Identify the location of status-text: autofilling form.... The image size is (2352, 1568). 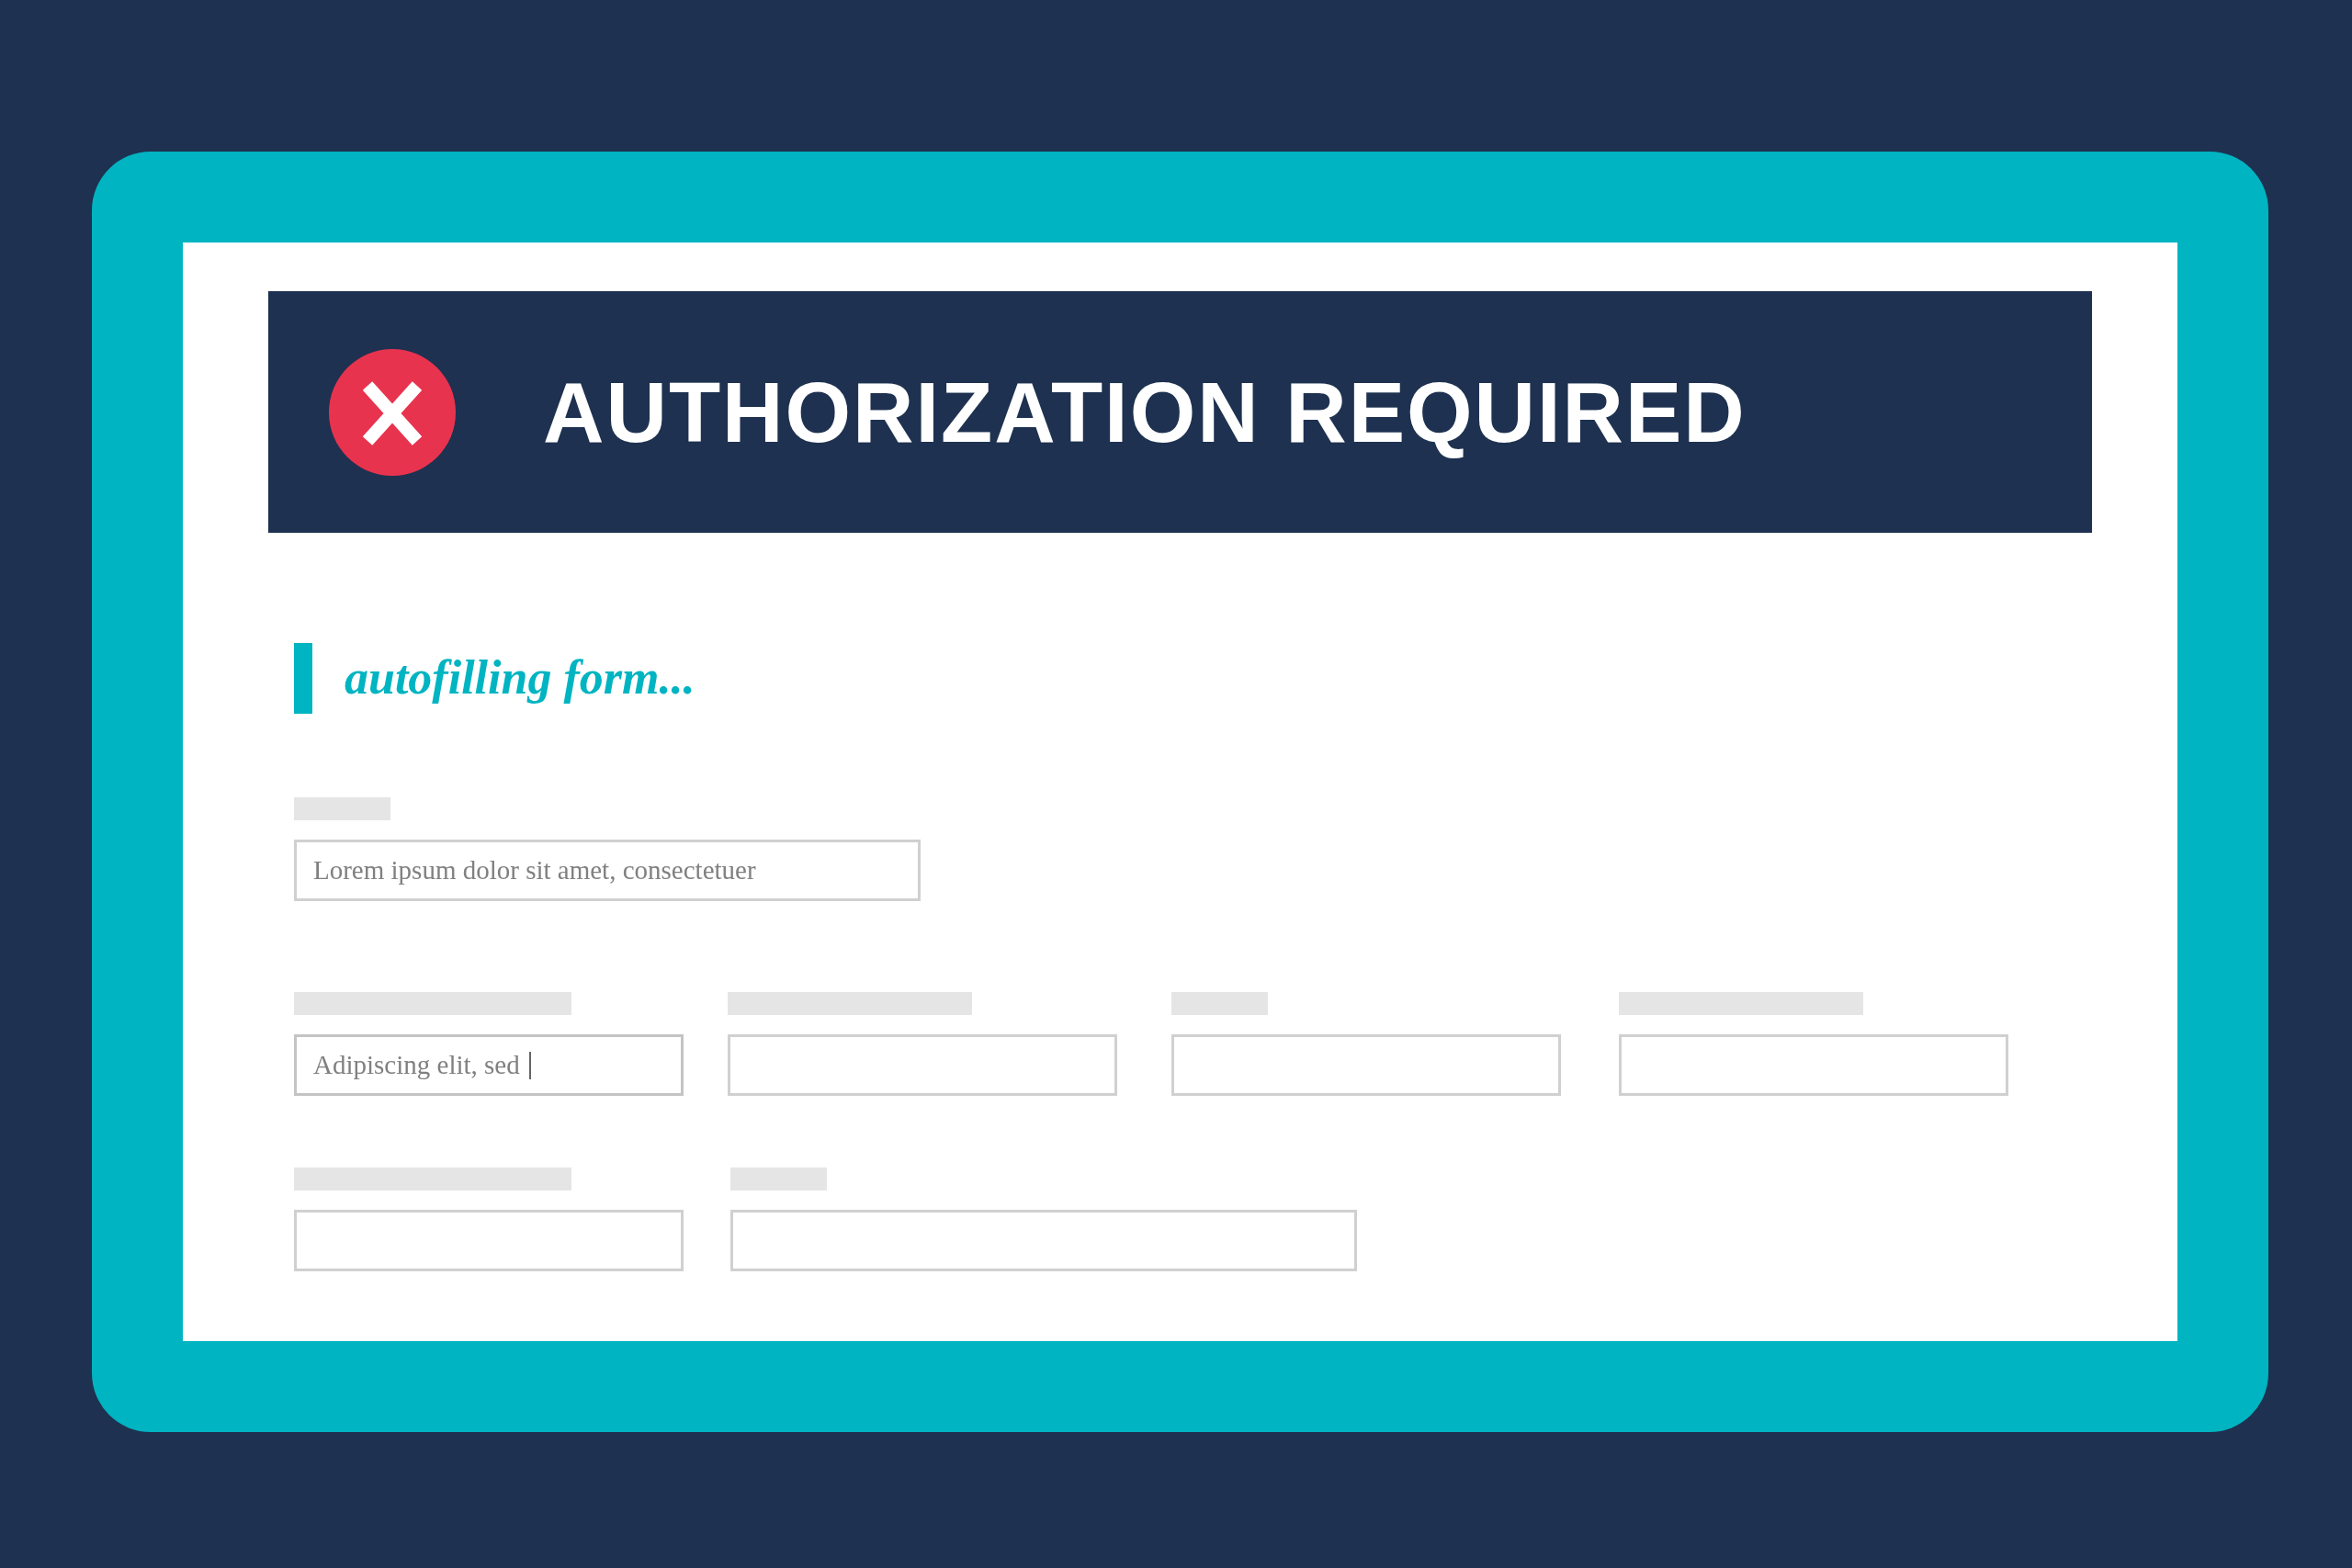
(520, 677).